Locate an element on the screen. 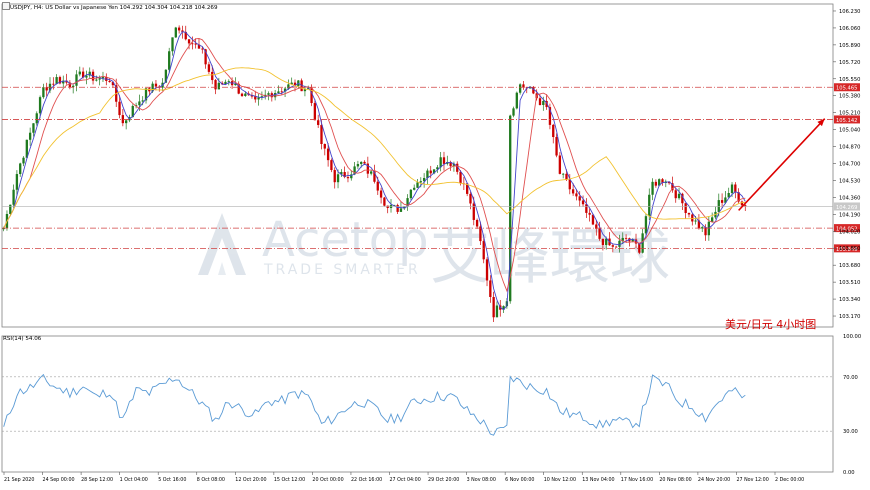 Image resolution: width=870 pixels, height=490 pixels. x-tick-label: 20 Oct 00:00 is located at coordinates (327, 480).